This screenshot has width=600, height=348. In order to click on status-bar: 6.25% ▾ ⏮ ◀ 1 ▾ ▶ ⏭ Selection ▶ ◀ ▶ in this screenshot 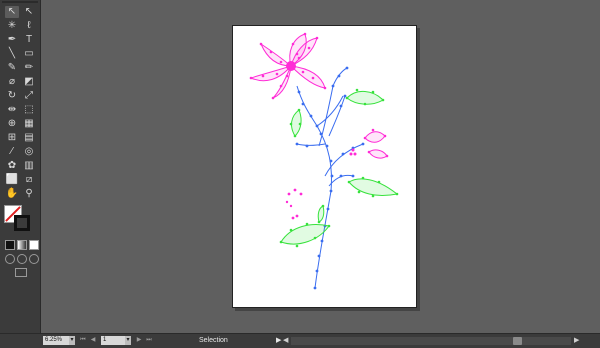, I will do `click(300, 340)`.